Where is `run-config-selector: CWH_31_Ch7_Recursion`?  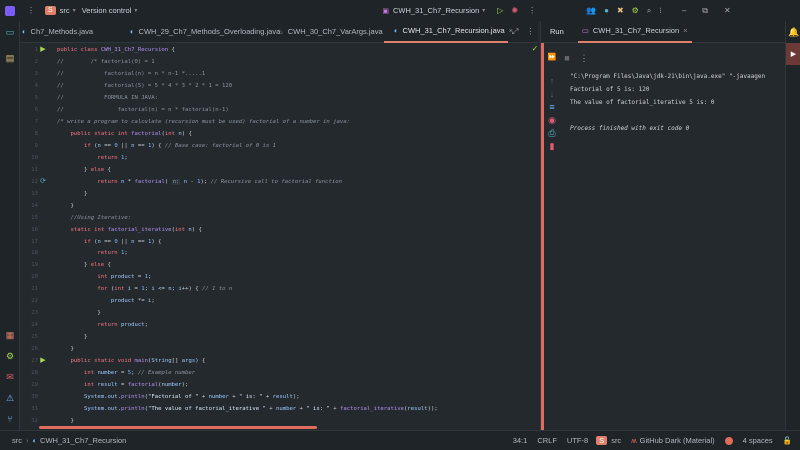
run-config-selector: CWH_31_Ch7_Recursion is located at coordinates (436, 10).